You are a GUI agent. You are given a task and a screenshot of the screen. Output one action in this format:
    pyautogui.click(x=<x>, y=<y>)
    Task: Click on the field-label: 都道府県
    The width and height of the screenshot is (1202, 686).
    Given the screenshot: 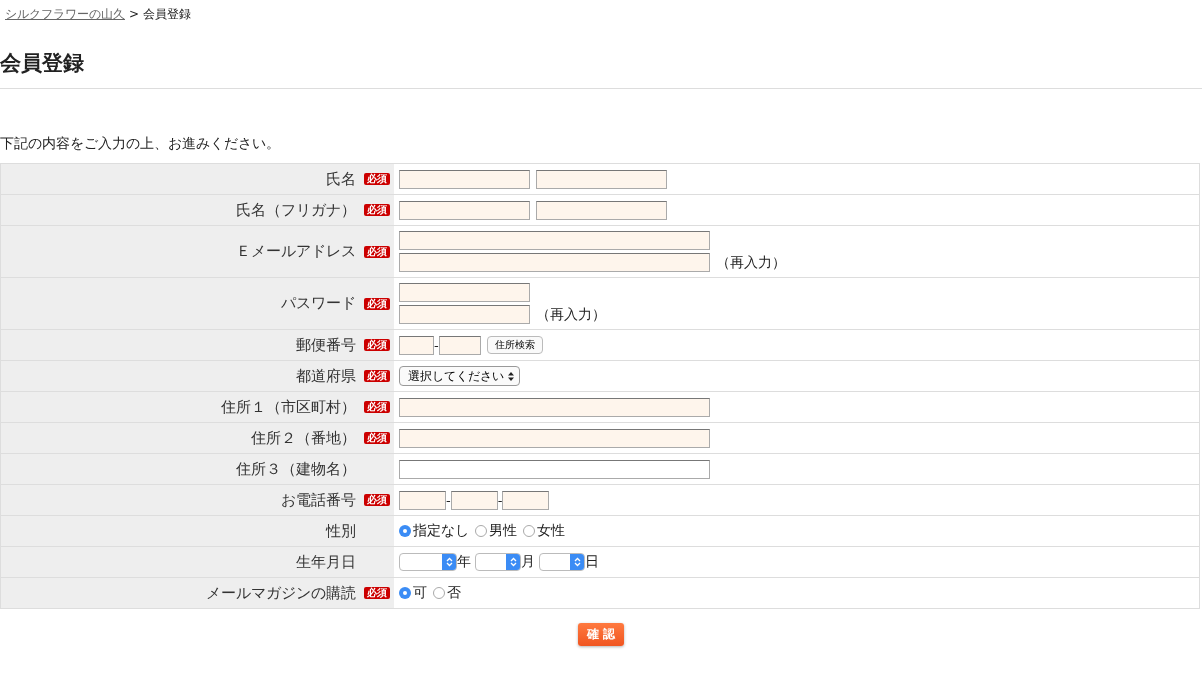 What is the action you would take?
    pyautogui.click(x=326, y=376)
    